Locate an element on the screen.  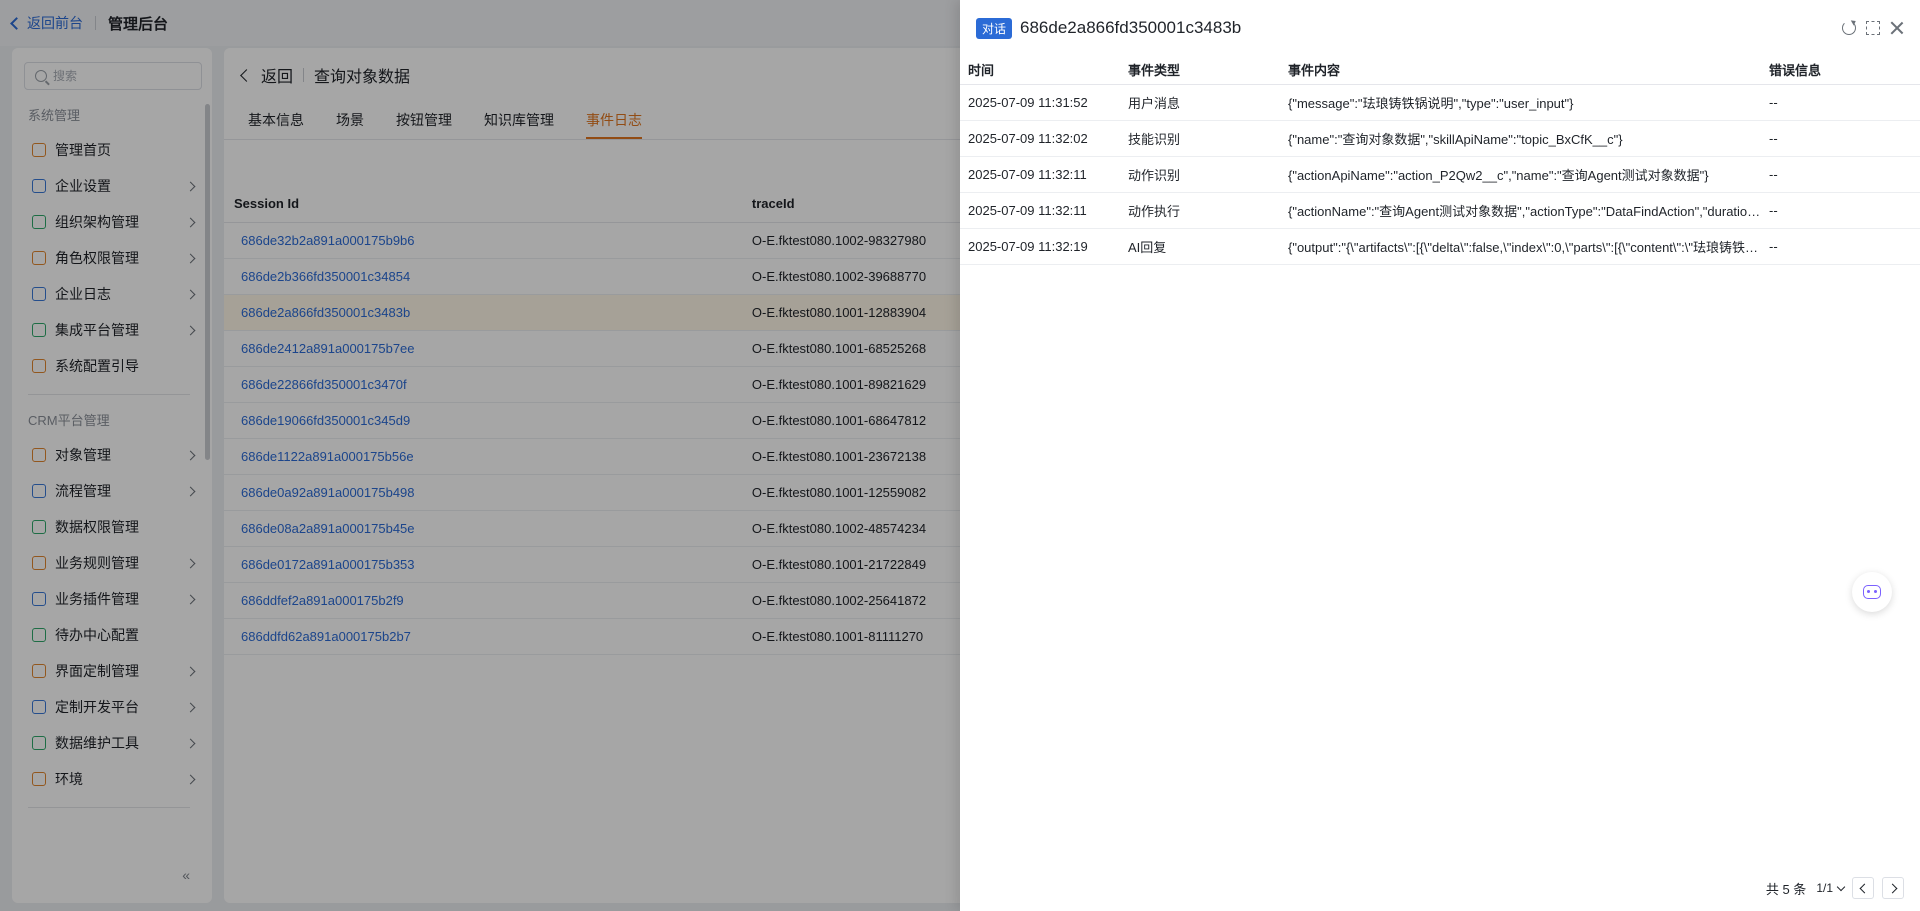
column-header: 事件内容 is located at coordinates (1520, 70).